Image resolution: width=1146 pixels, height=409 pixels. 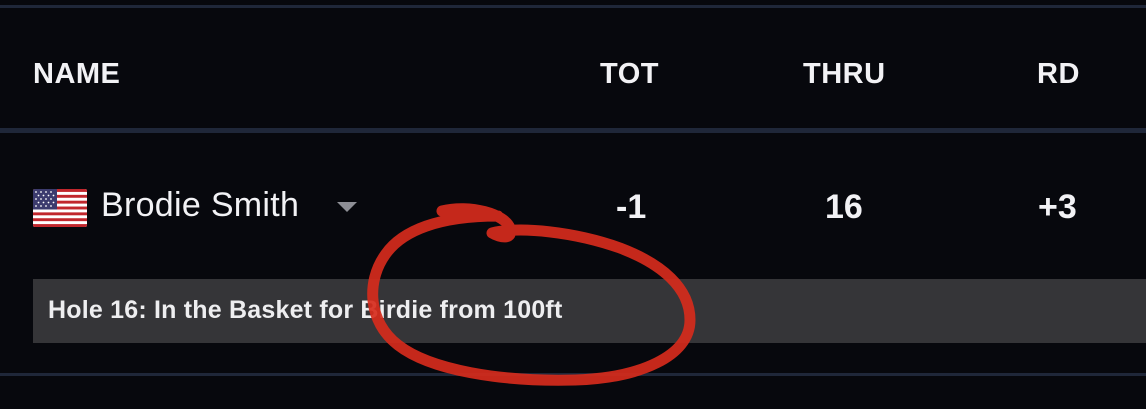 What do you see at coordinates (573, 374) in the screenshot?
I see `bottom-divider` at bounding box center [573, 374].